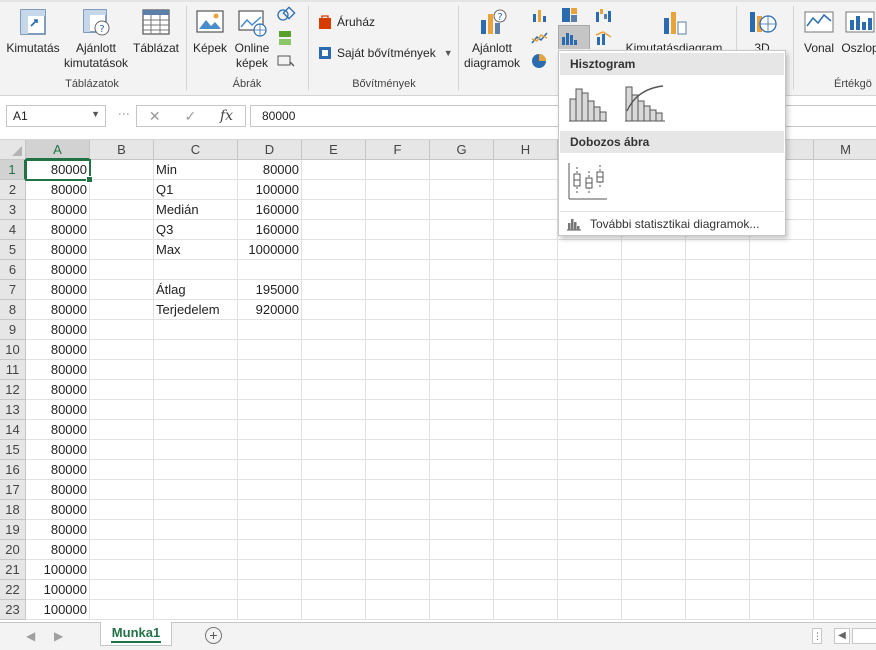 This screenshot has width=876, height=650. Describe the element at coordinates (270, 150) in the screenshot. I see `column-header-d: D` at that location.